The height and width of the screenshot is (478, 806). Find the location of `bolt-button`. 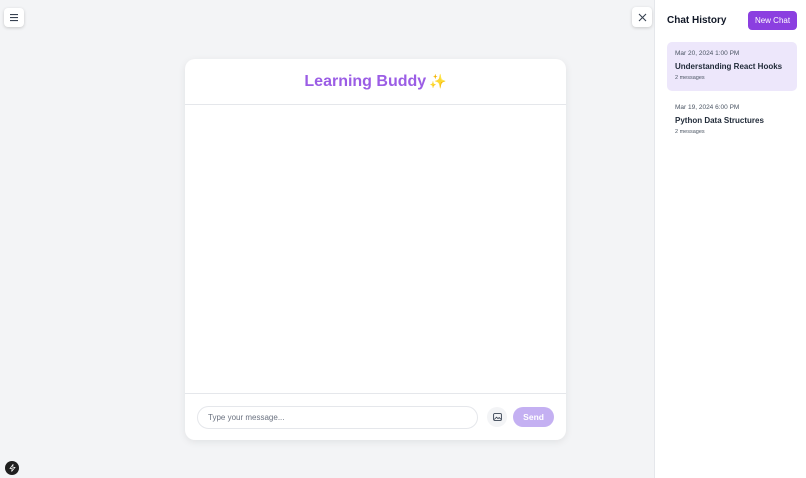

bolt-button is located at coordinates (12, 468).